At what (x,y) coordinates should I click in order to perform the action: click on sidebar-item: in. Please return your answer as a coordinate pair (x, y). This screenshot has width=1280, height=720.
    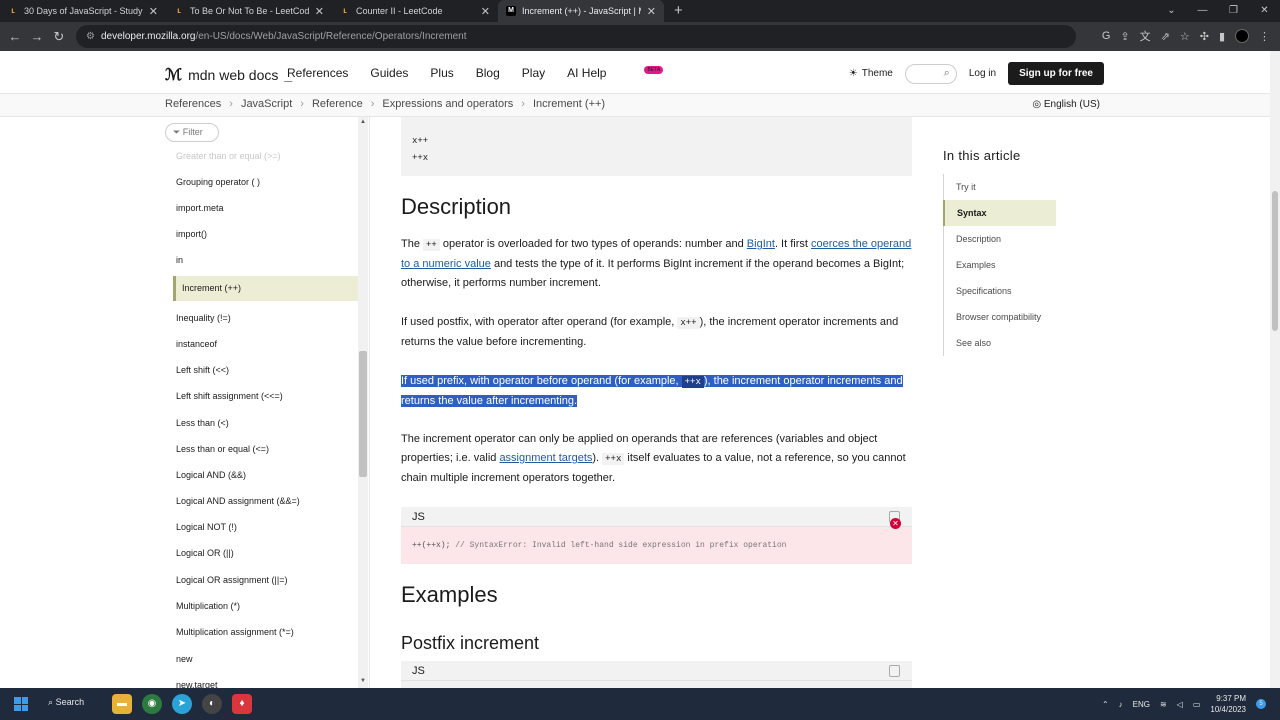
    Looking at the image, I should click on (179, 260).